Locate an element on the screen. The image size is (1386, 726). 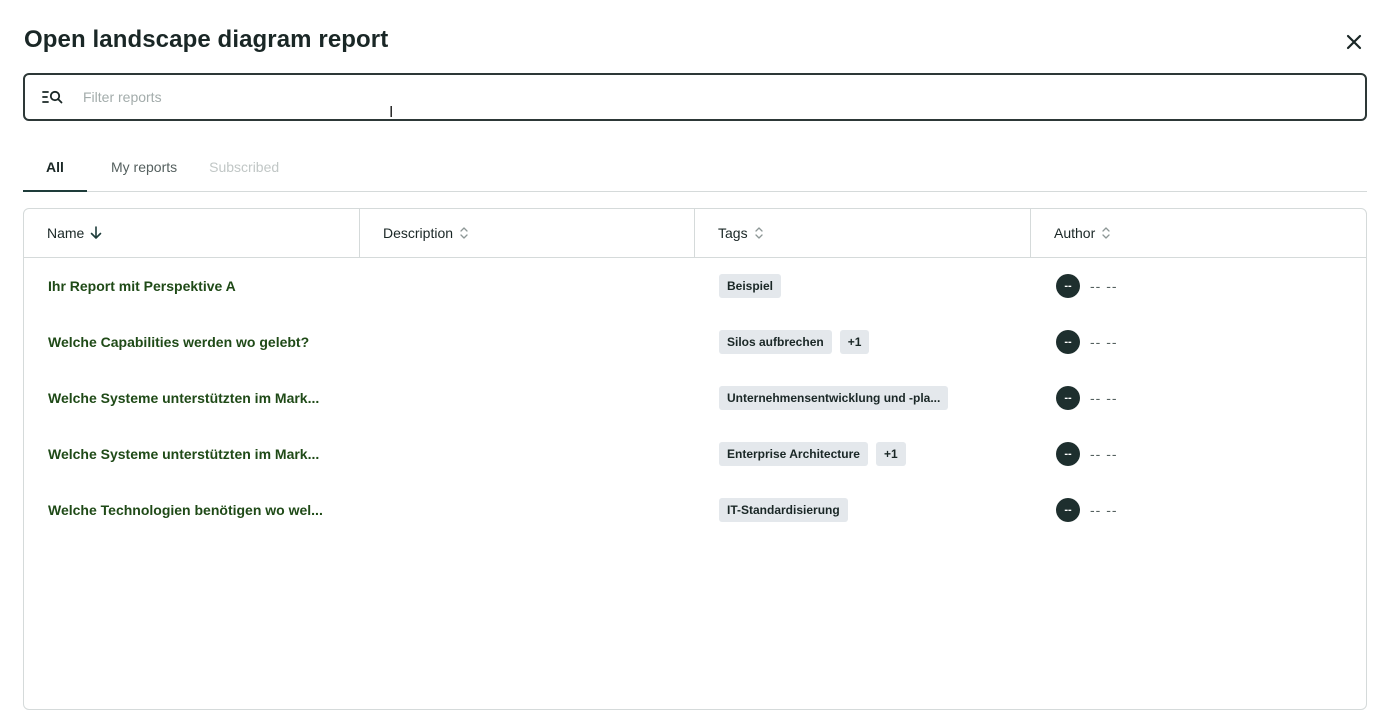
text-cursor-icon: I is located at coordinates (391, 112).